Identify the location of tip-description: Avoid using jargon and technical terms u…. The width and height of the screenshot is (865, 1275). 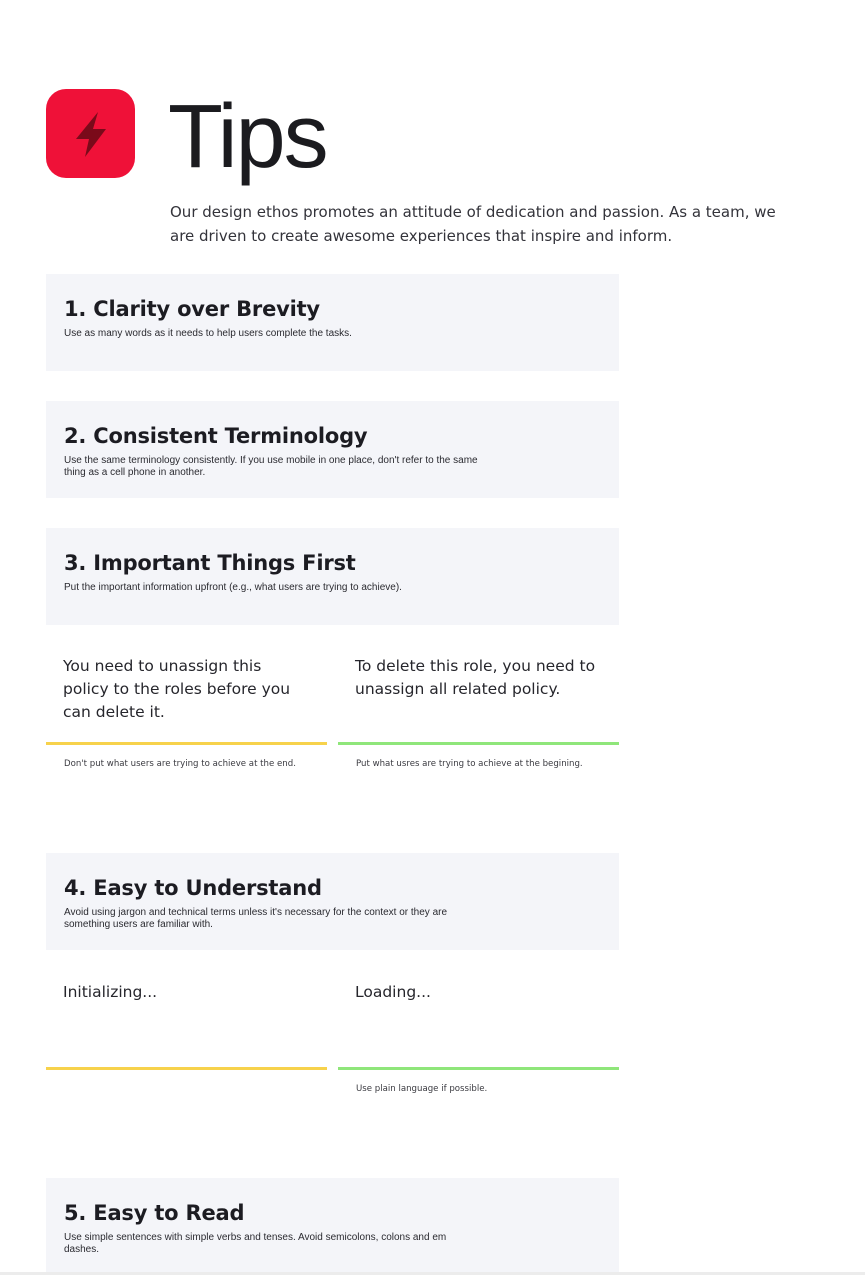
(256, 918).